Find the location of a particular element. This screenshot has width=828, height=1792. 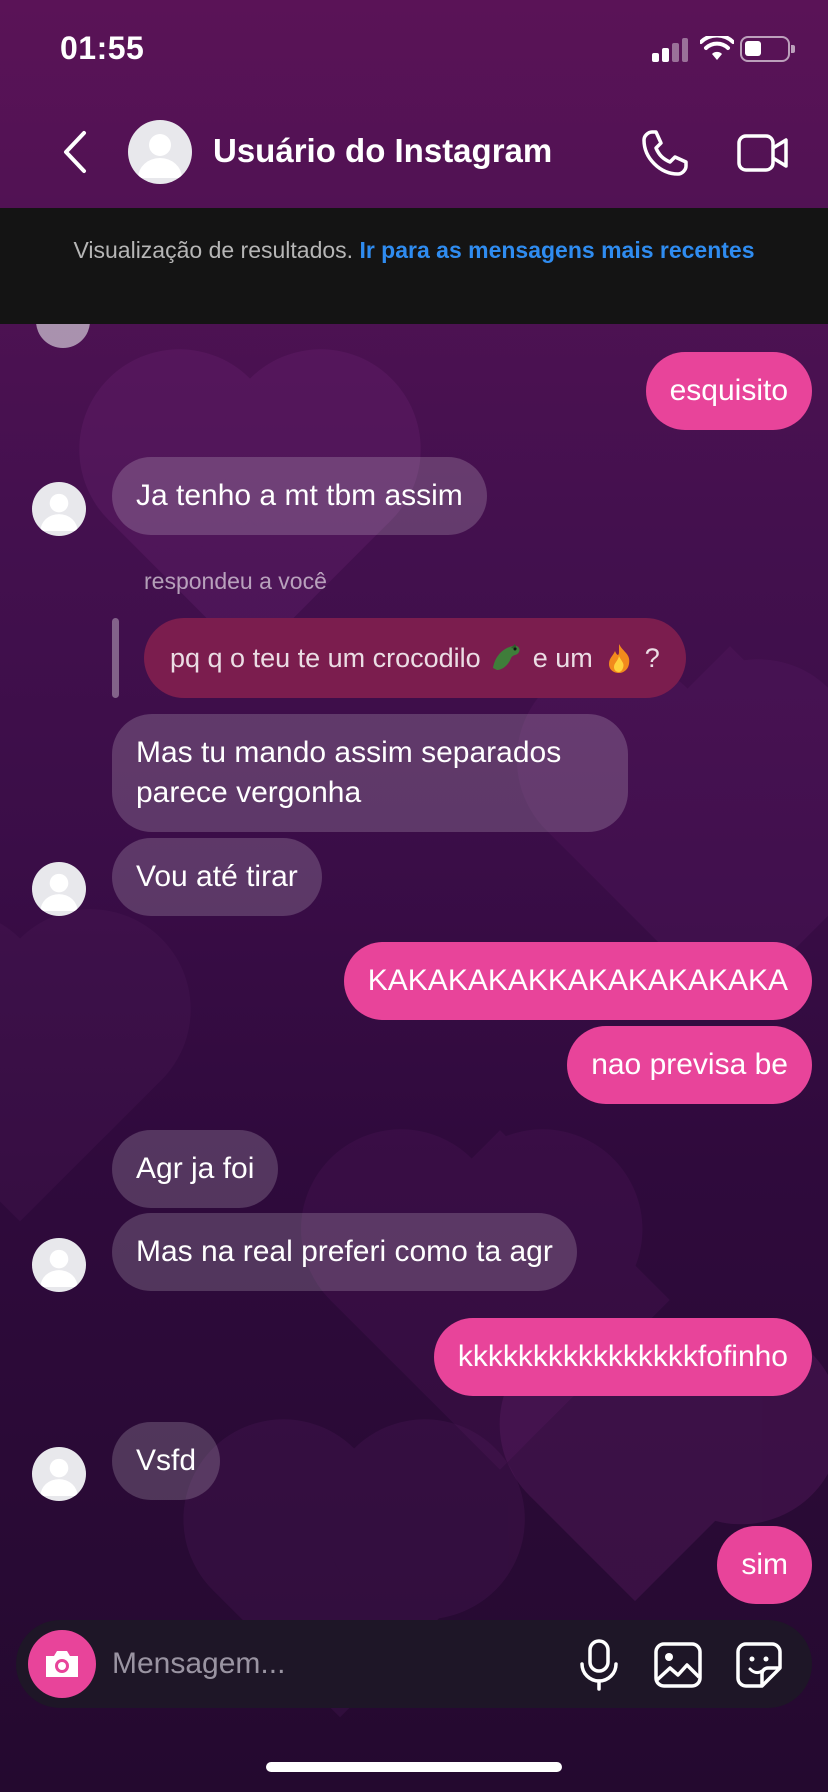

quoted-text: e um is located at coordinates (562, 657).